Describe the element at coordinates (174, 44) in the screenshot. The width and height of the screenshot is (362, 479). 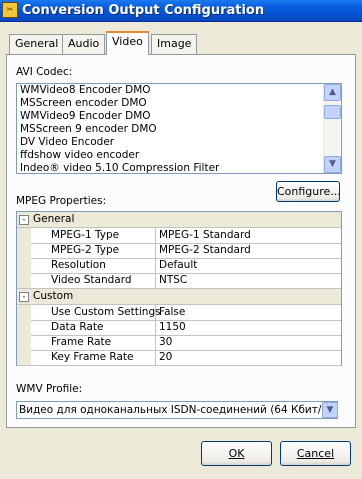
I see `tab-image: Image` at that location.